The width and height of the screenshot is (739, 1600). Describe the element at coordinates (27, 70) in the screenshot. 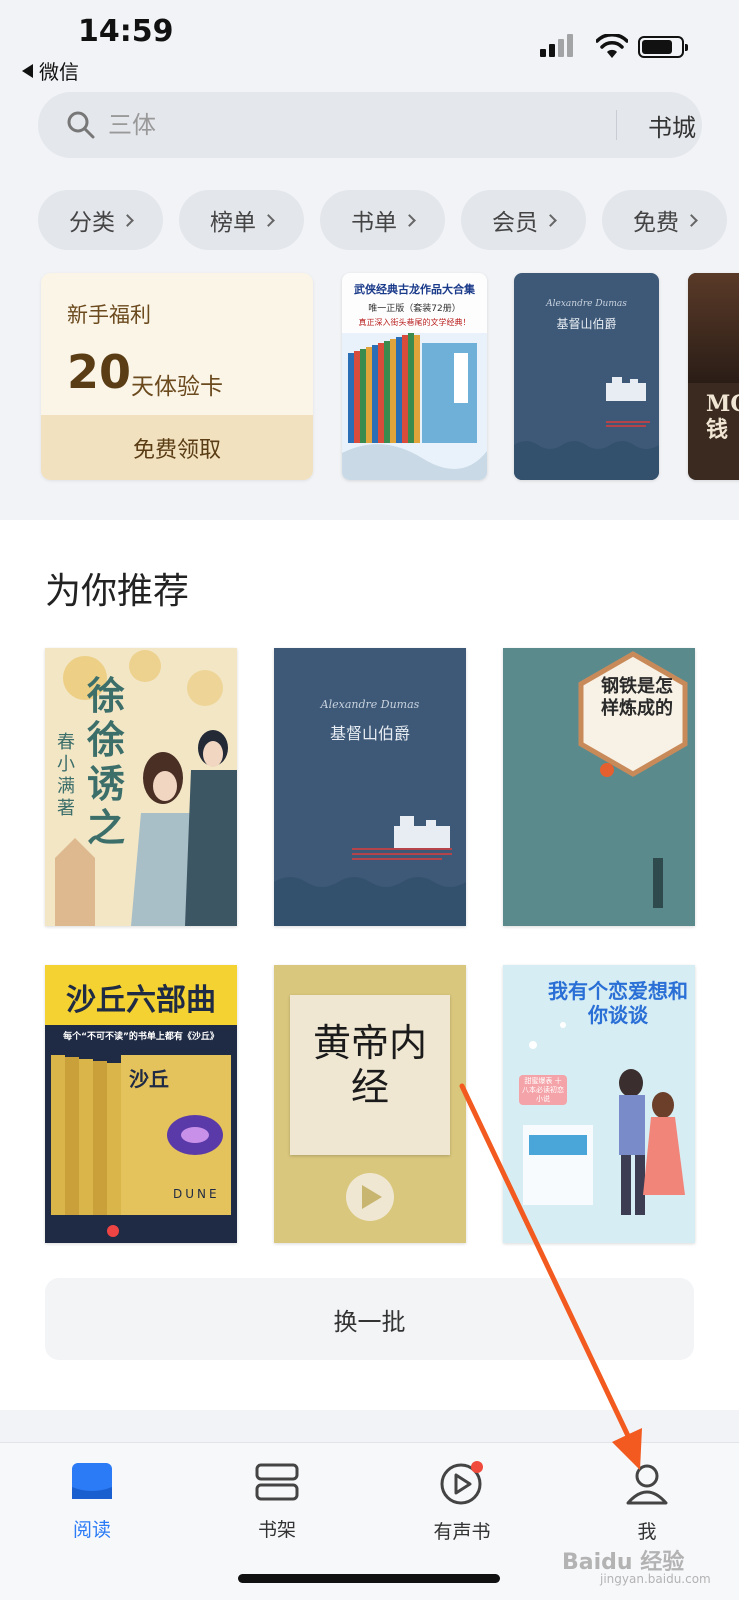

I see `back-triangle-icon` at that location.